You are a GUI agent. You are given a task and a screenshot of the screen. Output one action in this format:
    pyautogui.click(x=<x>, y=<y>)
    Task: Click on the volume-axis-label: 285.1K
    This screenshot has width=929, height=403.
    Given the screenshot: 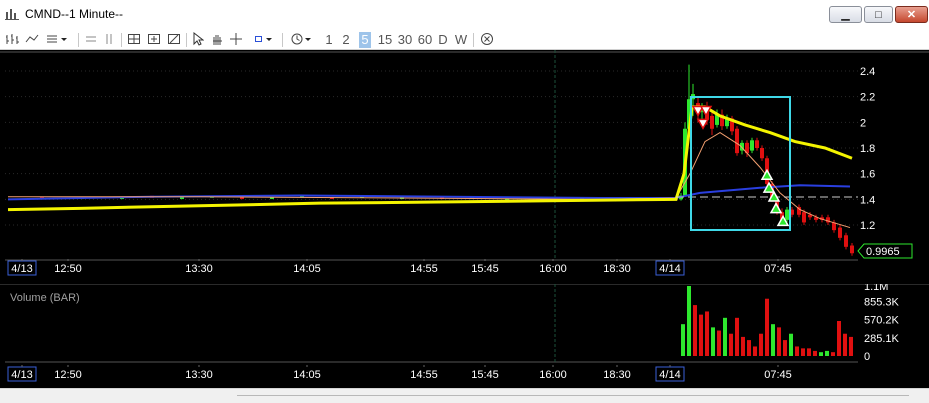 What is the action you would take?
    pyautogui.click(x=882, y=339)
    